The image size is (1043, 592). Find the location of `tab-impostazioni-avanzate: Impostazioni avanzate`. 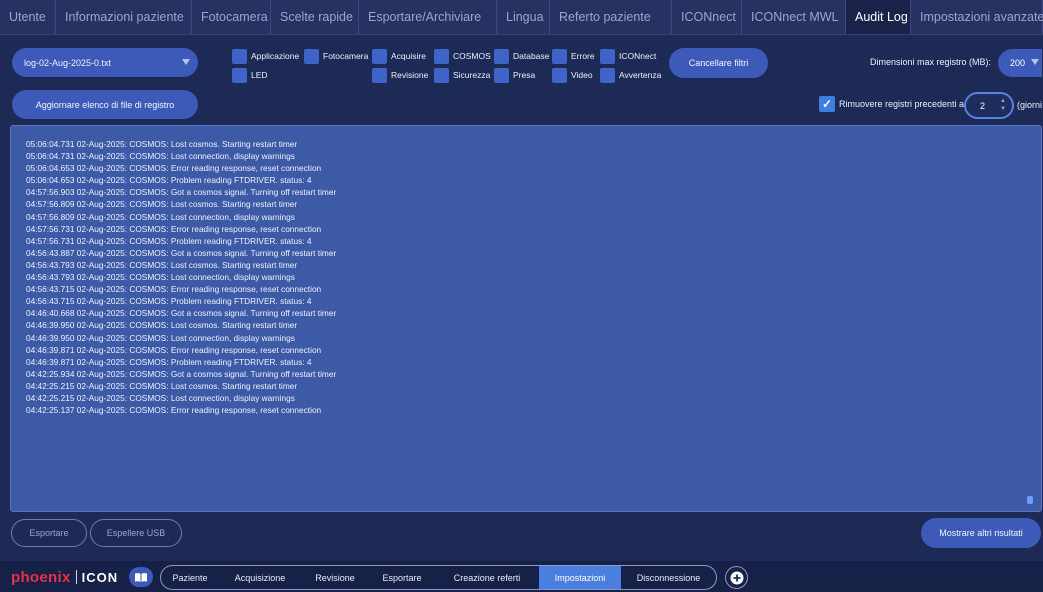

tab-impostazioni-avanzate: Impostazioni avanzate is located at coordinates (977, 17).